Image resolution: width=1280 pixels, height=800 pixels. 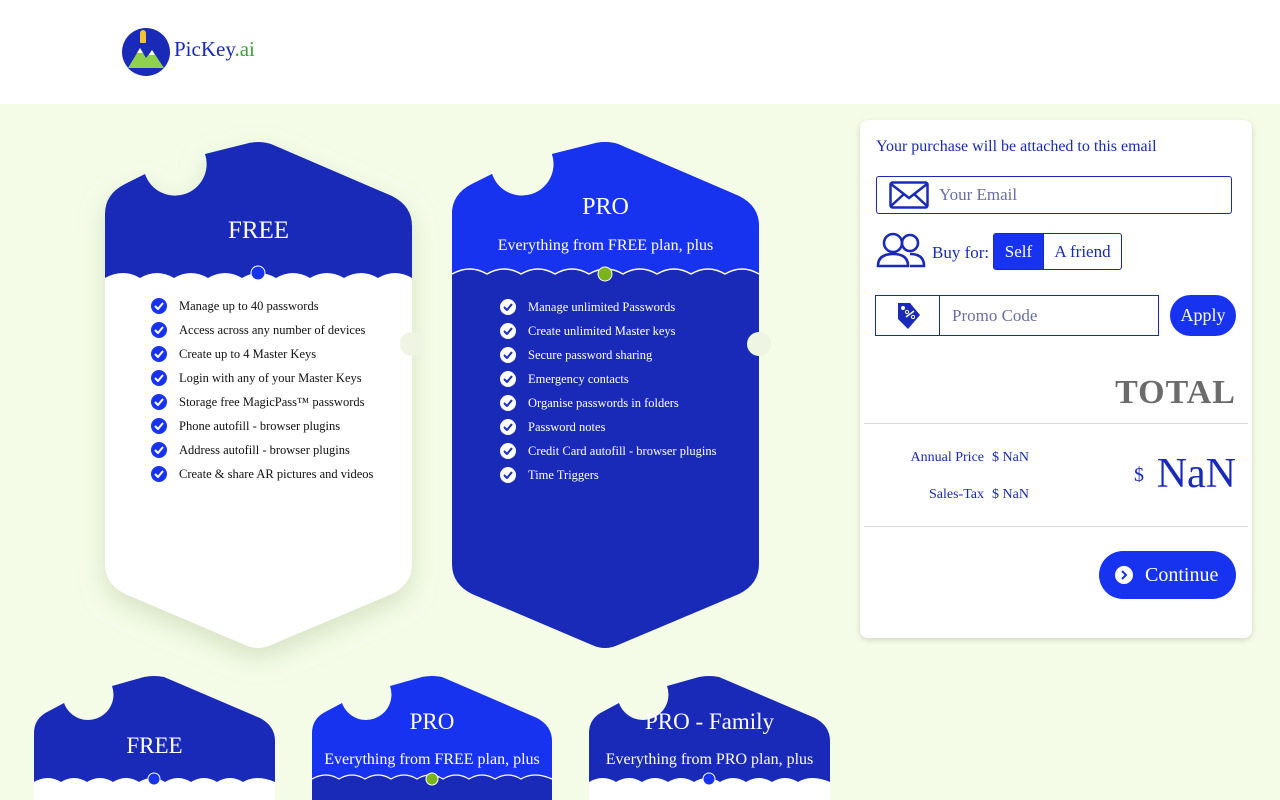 I want to click on annual-price-row: Annual Price $ NaN, so click(x=960, y=460).